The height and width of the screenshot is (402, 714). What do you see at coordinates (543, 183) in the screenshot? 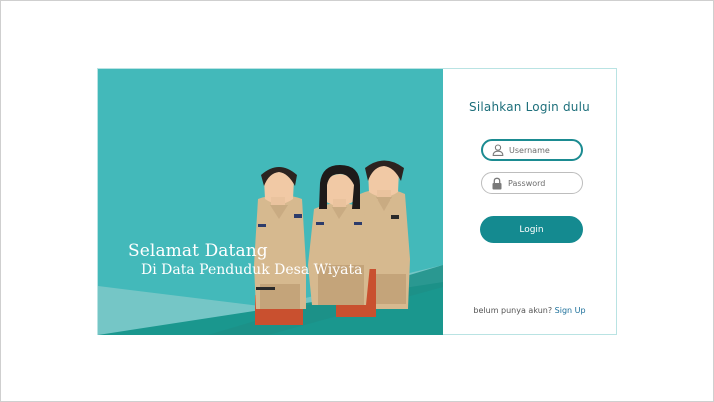
I see `password-input` at bounding box center [543, 183].